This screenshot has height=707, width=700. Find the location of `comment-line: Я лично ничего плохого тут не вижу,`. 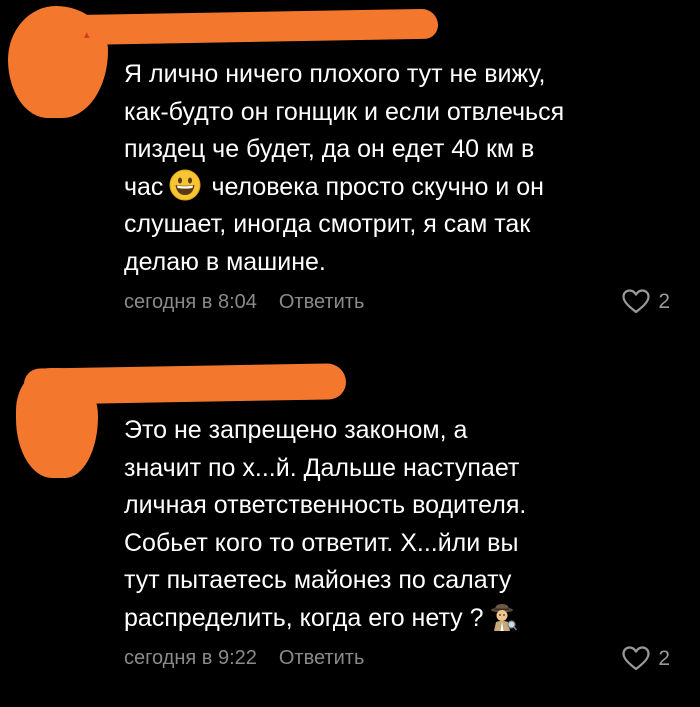

comment-line: Я лично ничего плохого тут не вижу, is located at coordinates (335, 74).